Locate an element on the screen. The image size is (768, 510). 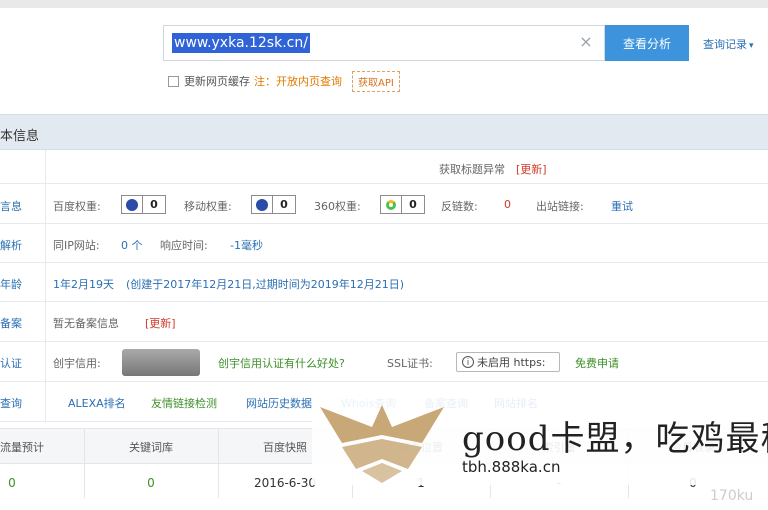
credit-benefit-link: 创宇信用认证有什么好处? is located at coordinates (281, 363).